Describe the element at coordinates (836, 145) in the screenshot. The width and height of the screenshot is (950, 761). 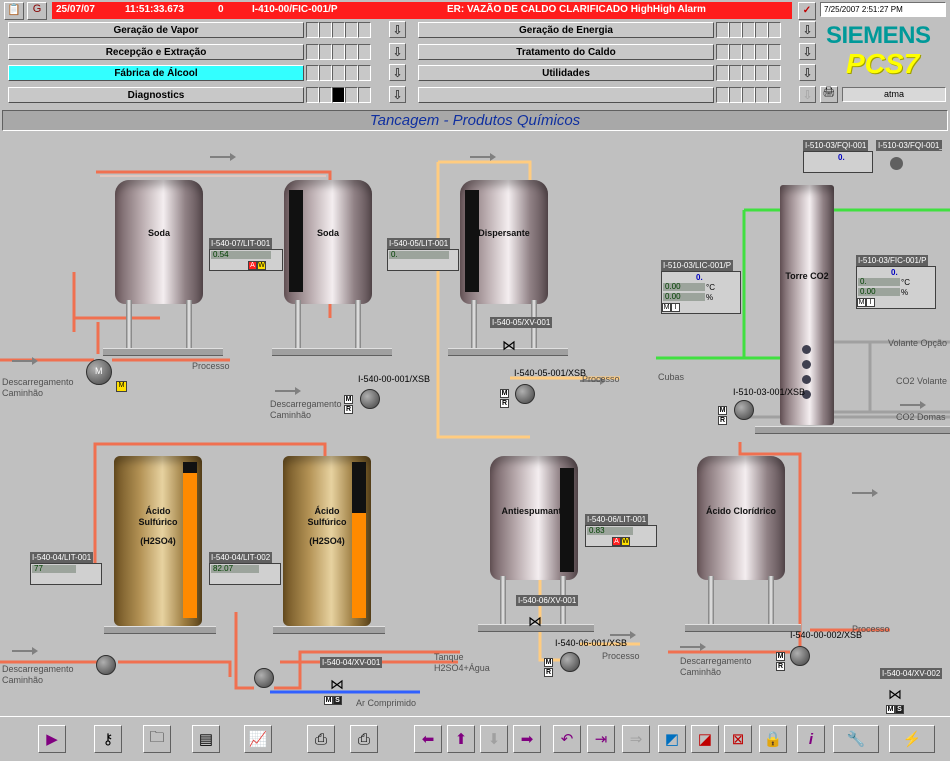
I see `tag-fqi-1: I-510-03/FQI-001` at that location.